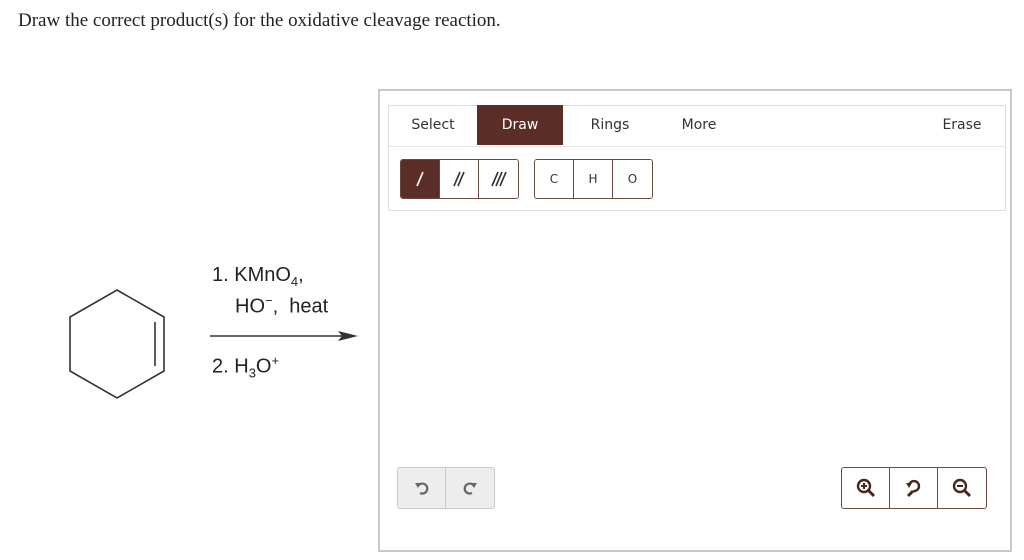  I want to click on zoom-in-button, so click(866, 488).